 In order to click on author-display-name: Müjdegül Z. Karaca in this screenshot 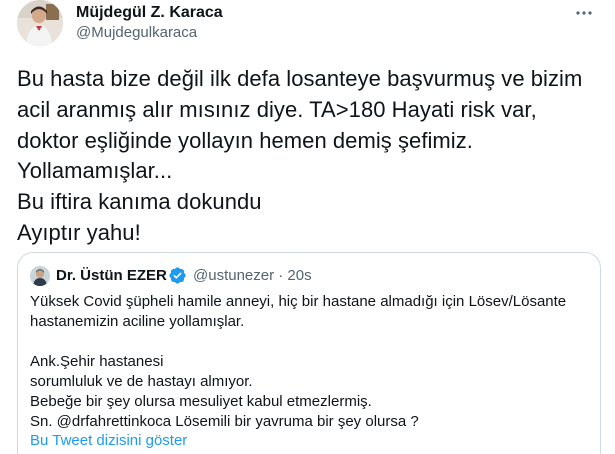, I will do `click(149, 13)`.